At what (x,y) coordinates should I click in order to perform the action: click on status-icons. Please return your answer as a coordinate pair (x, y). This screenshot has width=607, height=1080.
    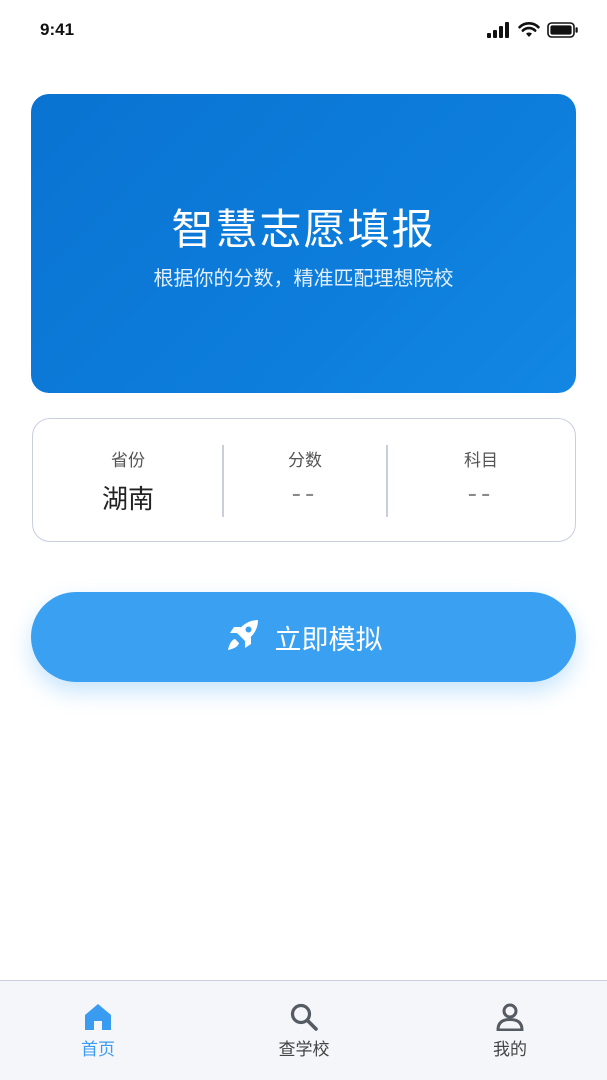
    Looking at the image, I should click on (533, 30).